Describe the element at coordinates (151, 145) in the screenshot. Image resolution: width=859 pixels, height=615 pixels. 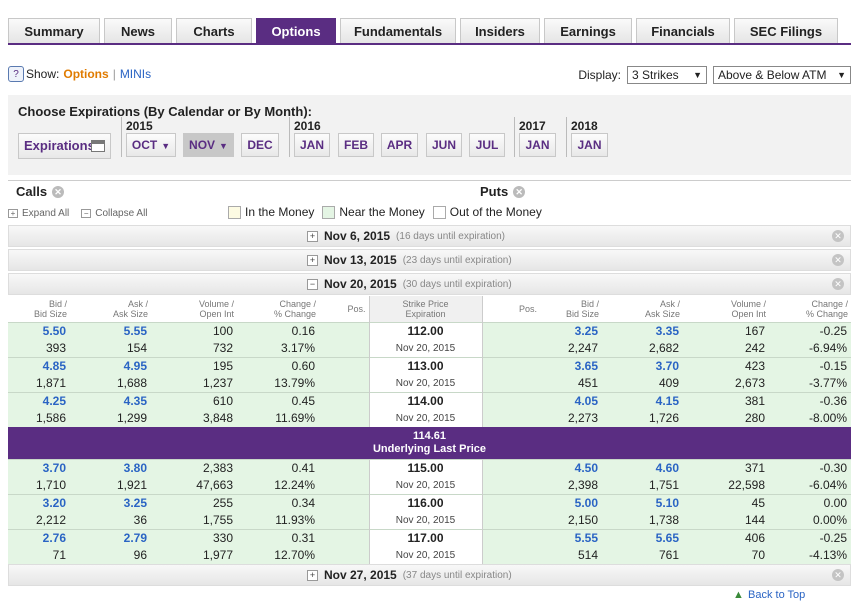
I see `month-button-oct-2015: OCT ▼` at that location.